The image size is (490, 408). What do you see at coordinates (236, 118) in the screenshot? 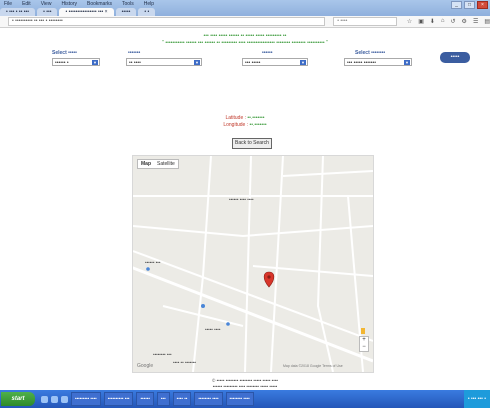
I see `latitude-label: Latitude :` at bounding box center [236, 118].